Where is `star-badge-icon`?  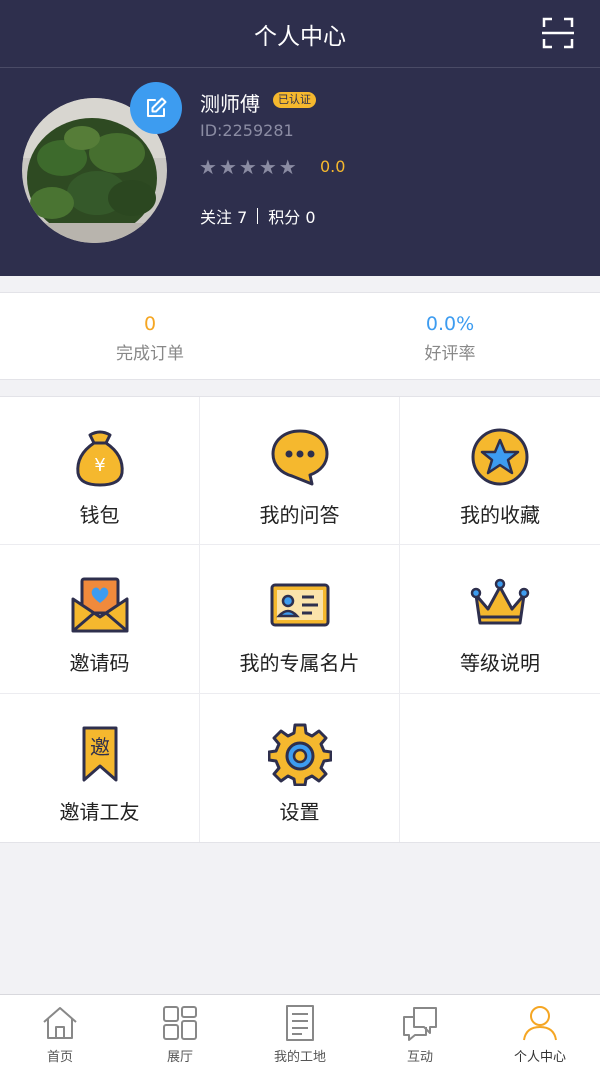 star-badge-icon is located at coordinates (500, 457).